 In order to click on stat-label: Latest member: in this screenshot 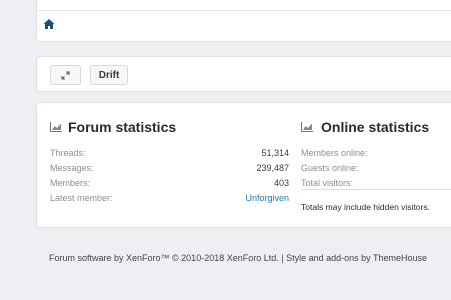, I will do `click(81, 198)`.